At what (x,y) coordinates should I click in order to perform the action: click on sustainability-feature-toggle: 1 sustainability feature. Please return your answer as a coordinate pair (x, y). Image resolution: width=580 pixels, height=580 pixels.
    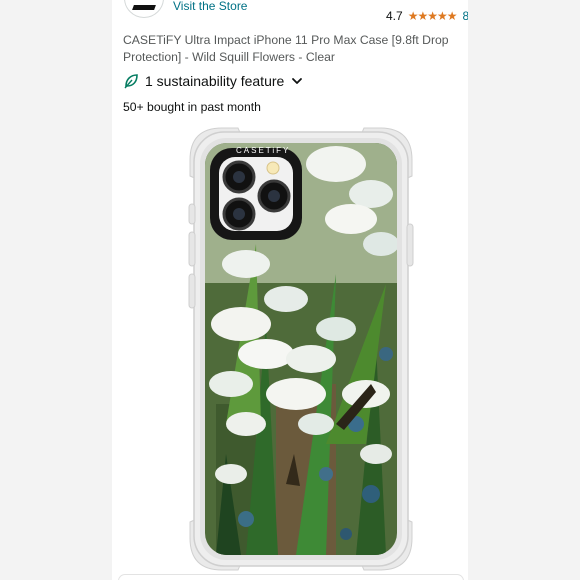
    Looking at the image, I should click on (213, 81).